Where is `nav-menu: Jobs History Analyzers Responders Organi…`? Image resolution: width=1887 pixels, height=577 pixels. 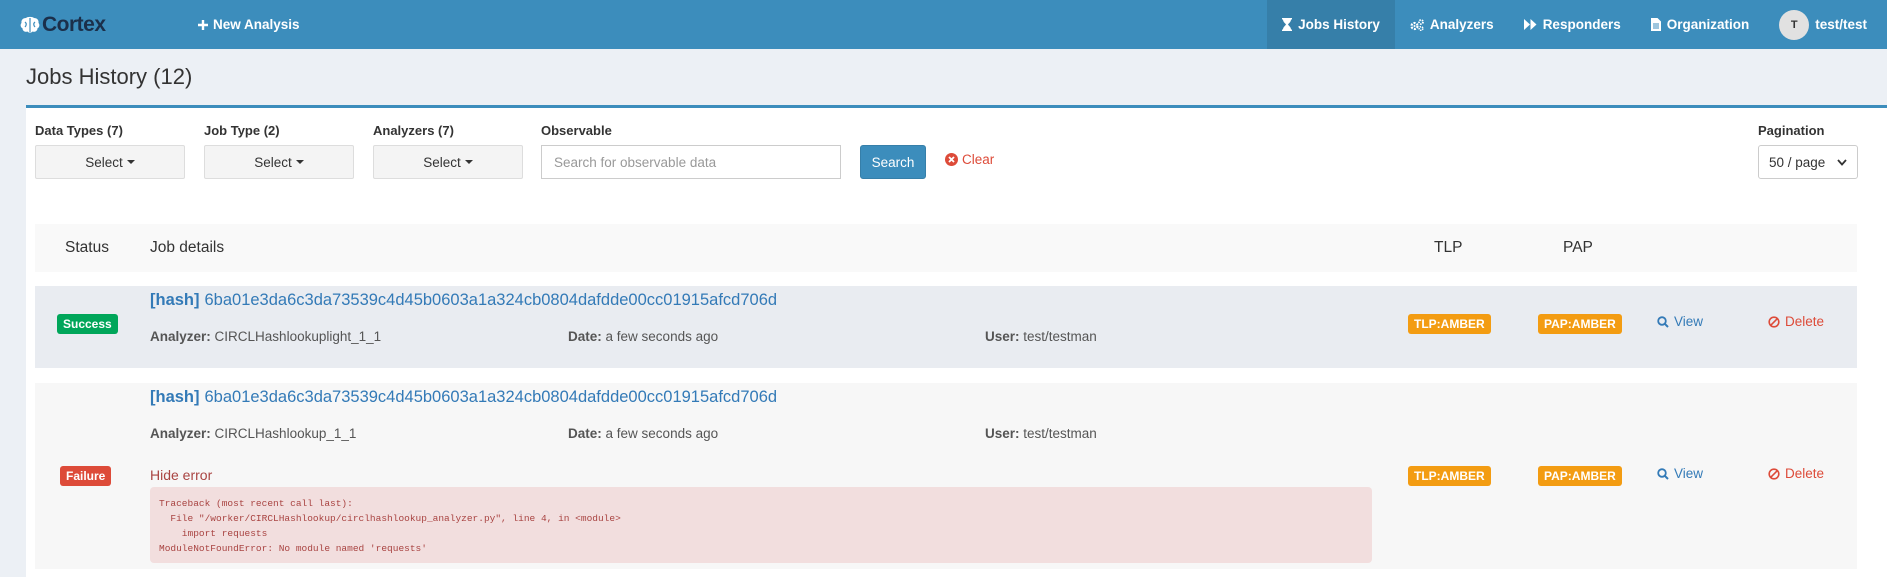
nav-menu: Jobs History Analyzers Responders Organi… is located at coordinates (1577, 24).